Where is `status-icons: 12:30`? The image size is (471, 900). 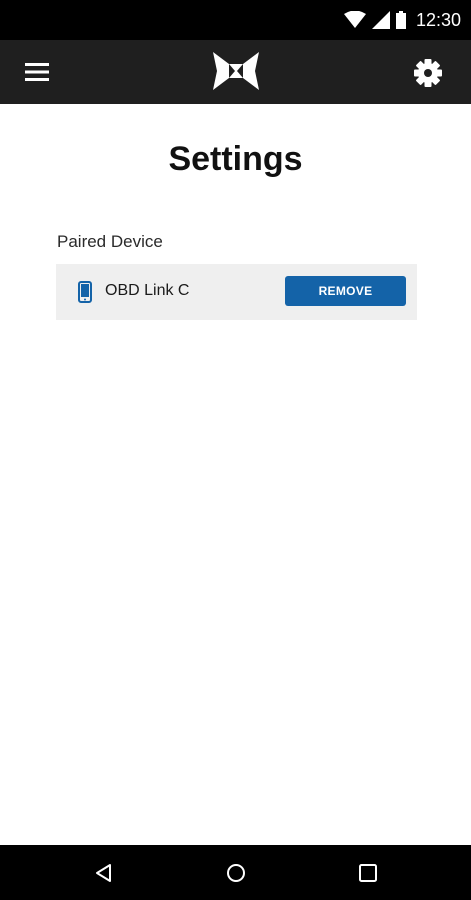
status-icons: 12:30 is located at coordinates (402, 20).